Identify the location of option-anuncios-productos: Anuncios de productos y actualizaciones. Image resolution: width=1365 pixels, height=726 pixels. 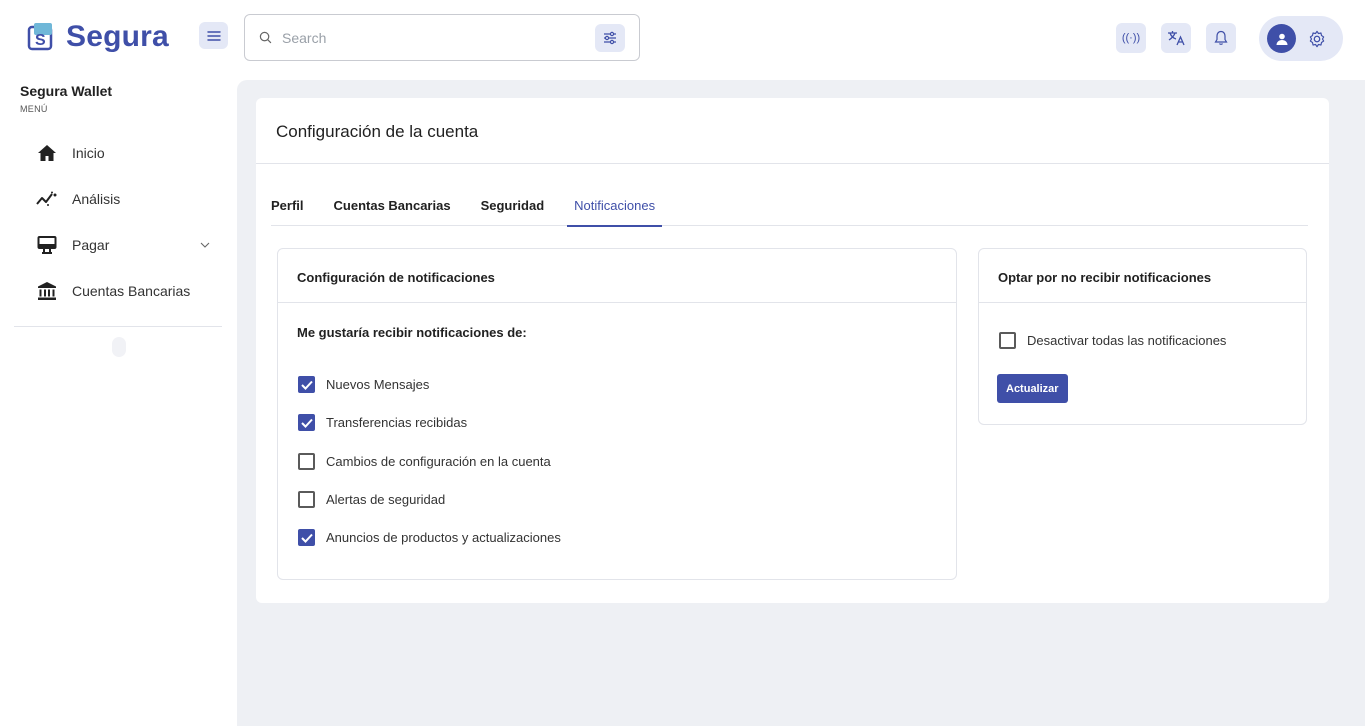
(429, 537).